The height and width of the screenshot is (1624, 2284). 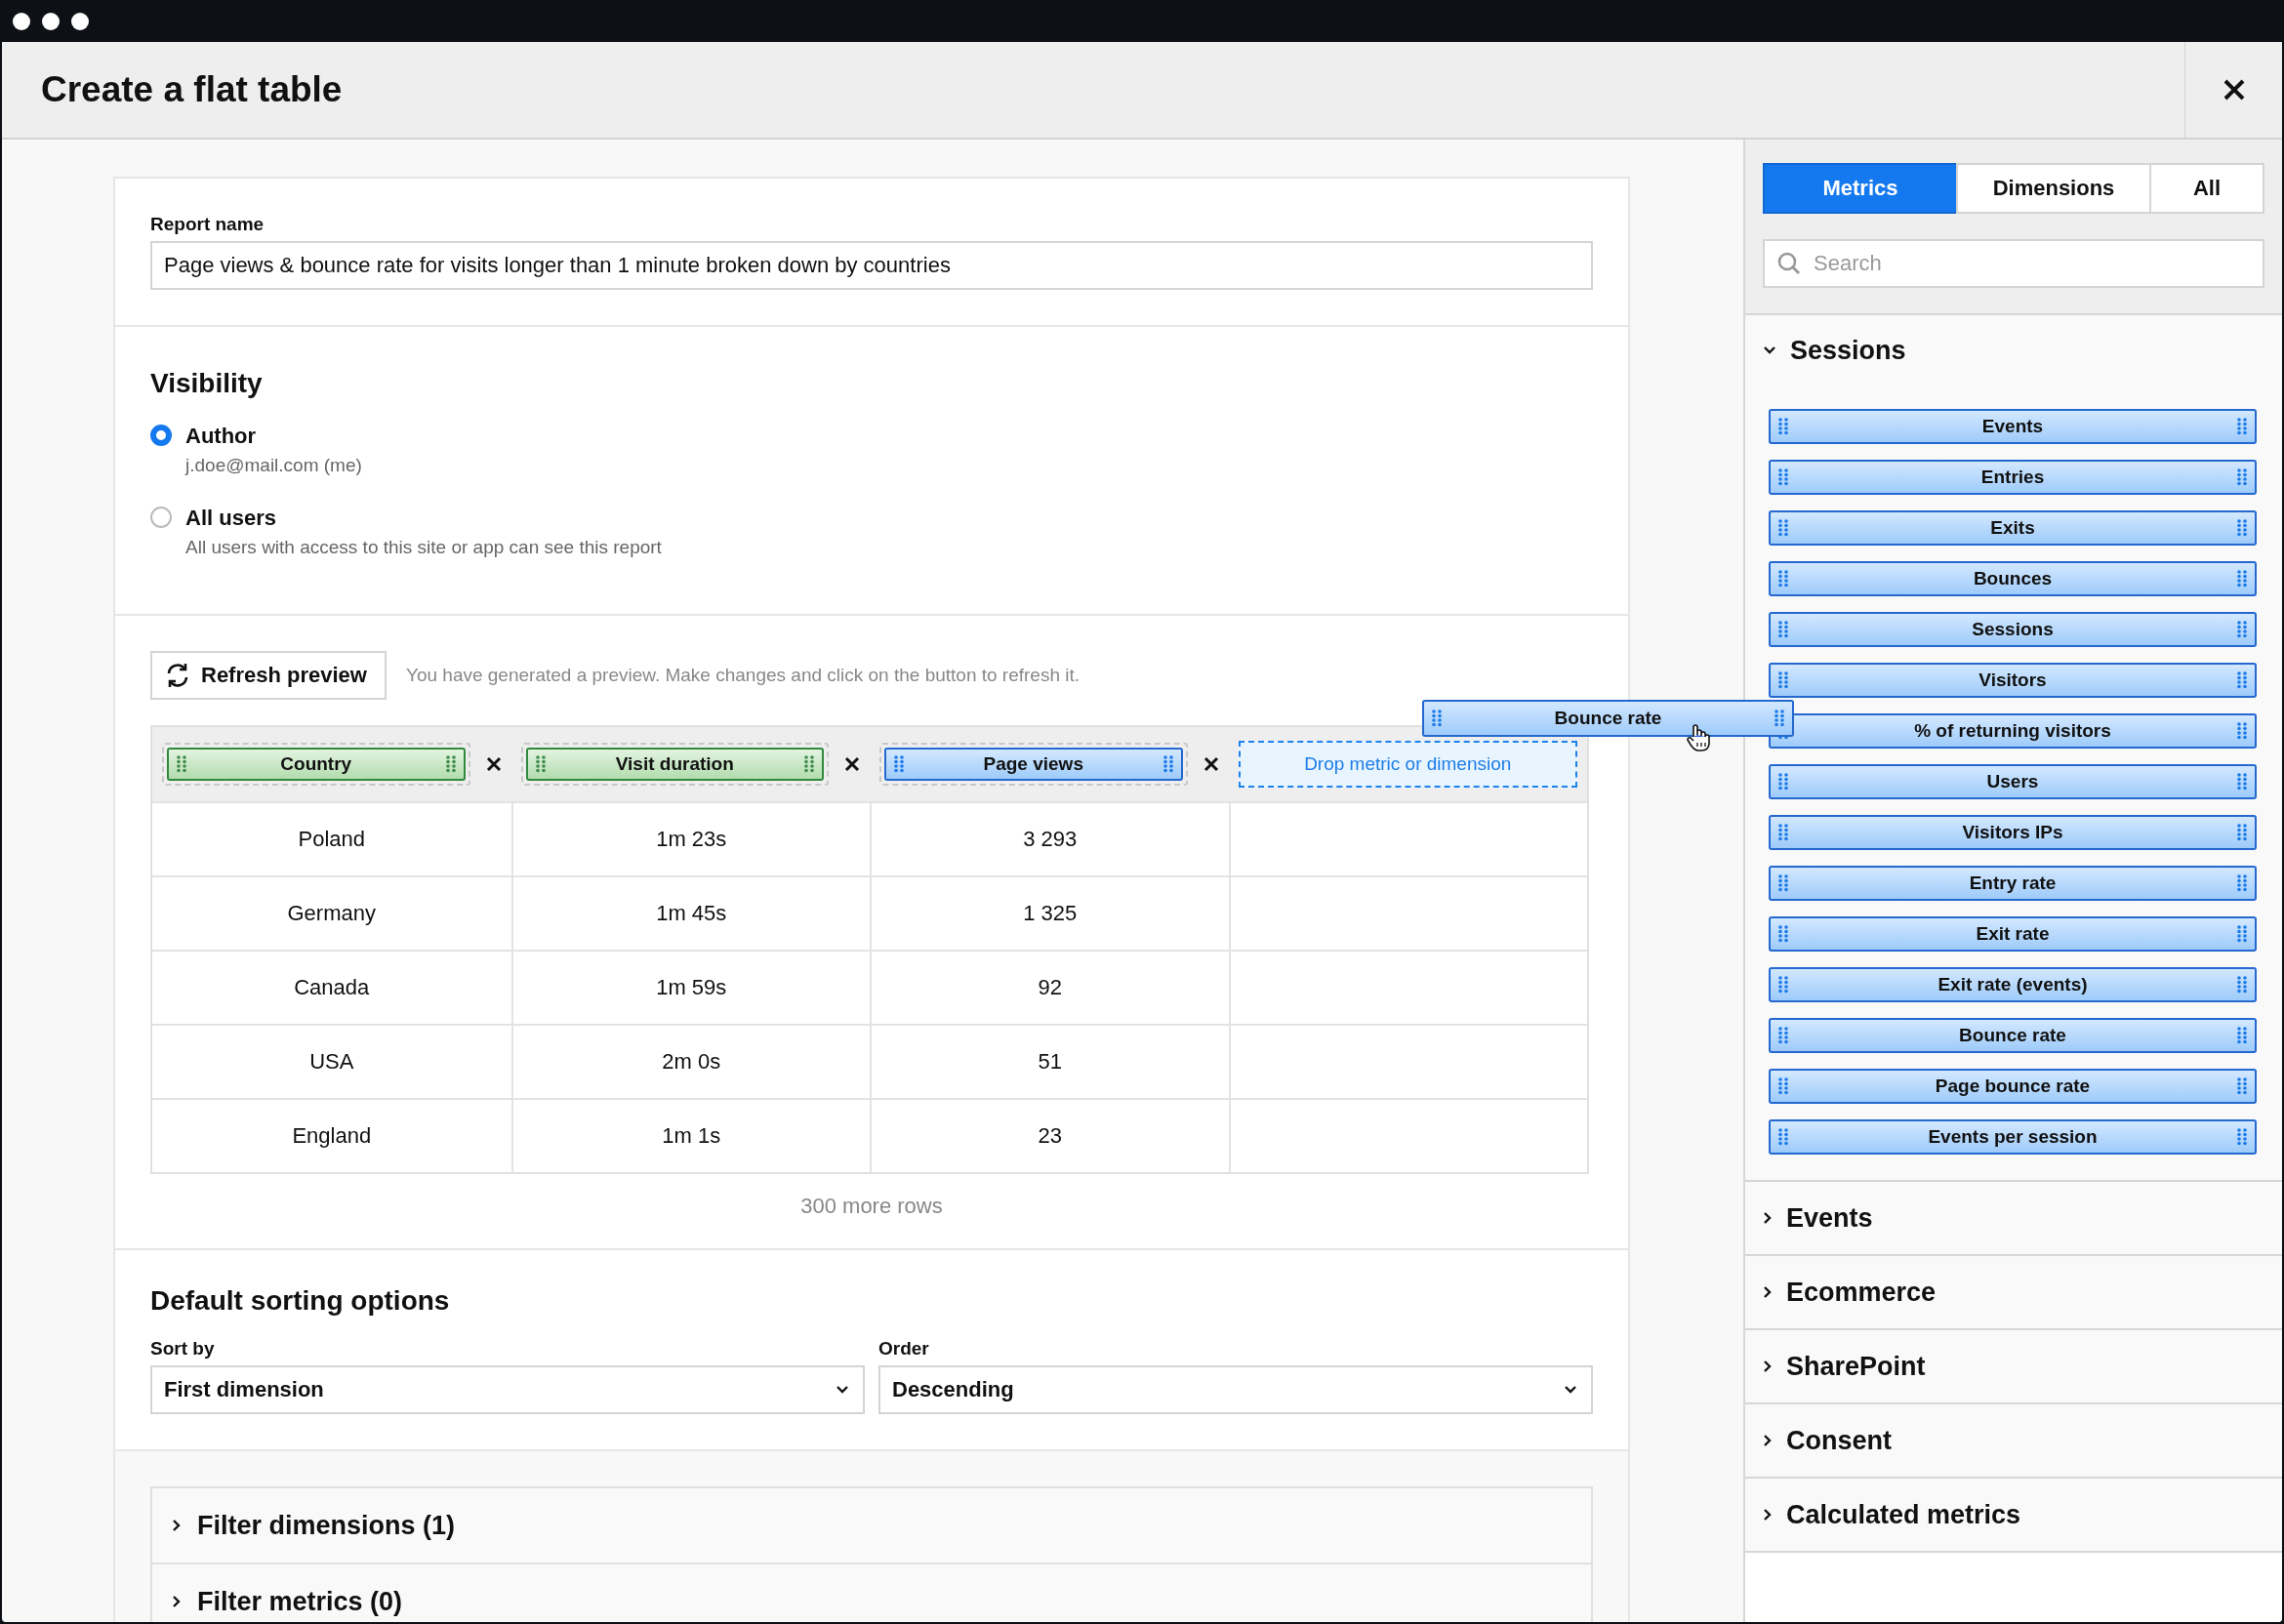 What do you see at coordinates (1033, 764) in the screenshot?
I see `metric-chip: Page views` at bounding box center [1033, 764].